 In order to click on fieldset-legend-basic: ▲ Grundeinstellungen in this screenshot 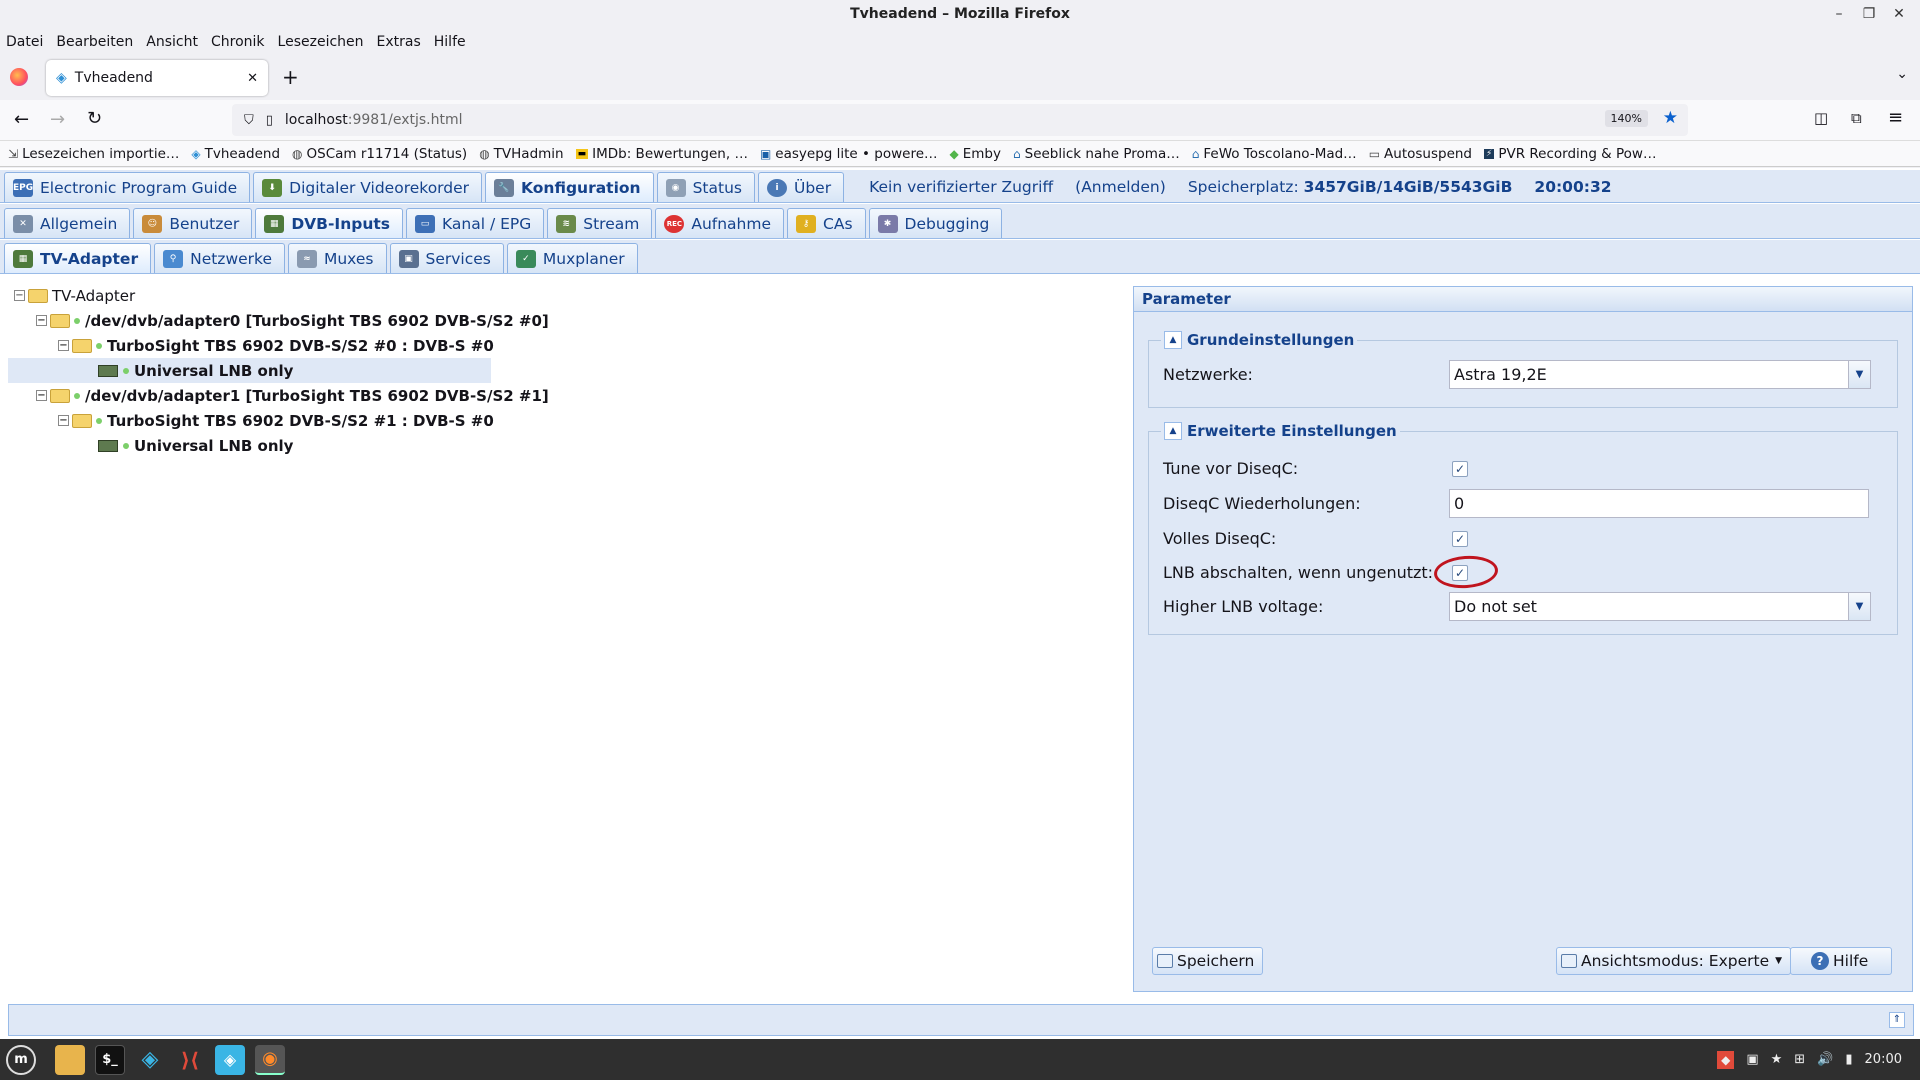, I will do `click(1259, 340)`.